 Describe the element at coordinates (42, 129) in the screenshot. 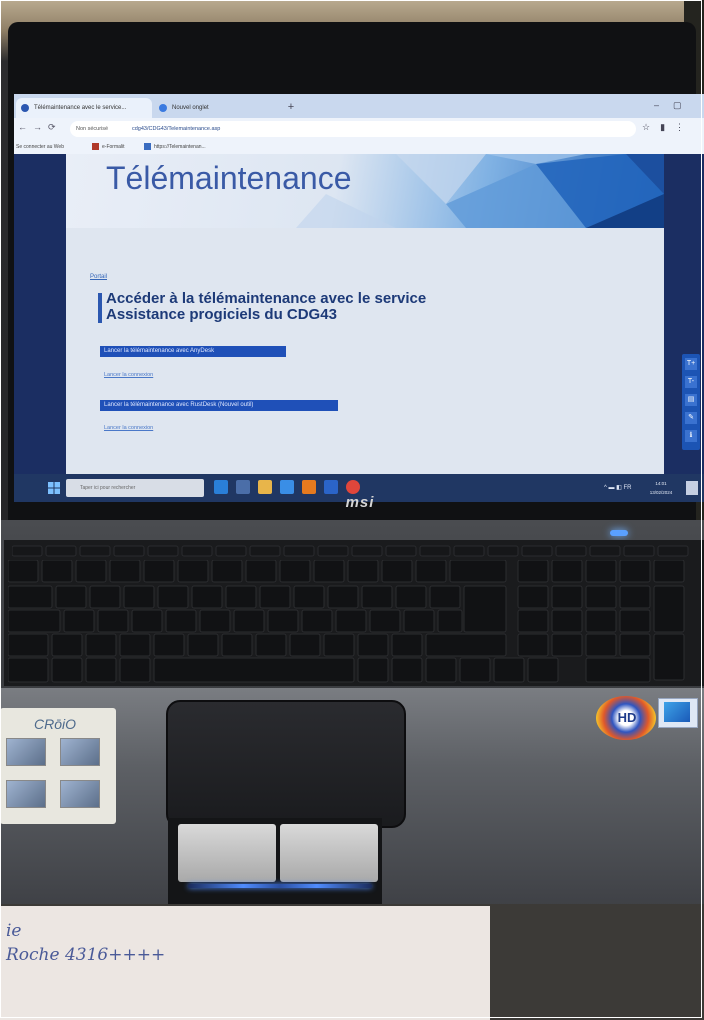

I see `navigation-buttons: ←→⟳` at that location.